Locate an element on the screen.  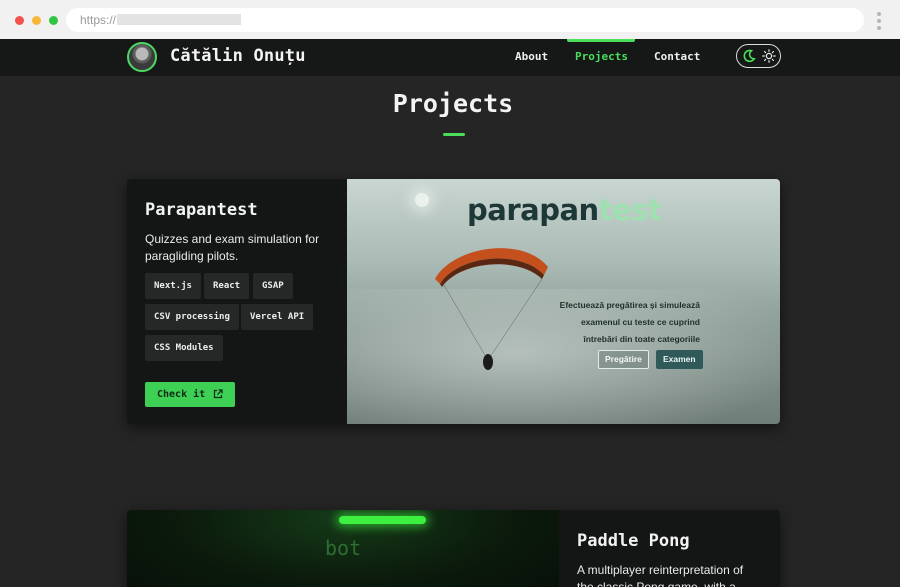
pong-paddle is located at coordinates (382, 520).